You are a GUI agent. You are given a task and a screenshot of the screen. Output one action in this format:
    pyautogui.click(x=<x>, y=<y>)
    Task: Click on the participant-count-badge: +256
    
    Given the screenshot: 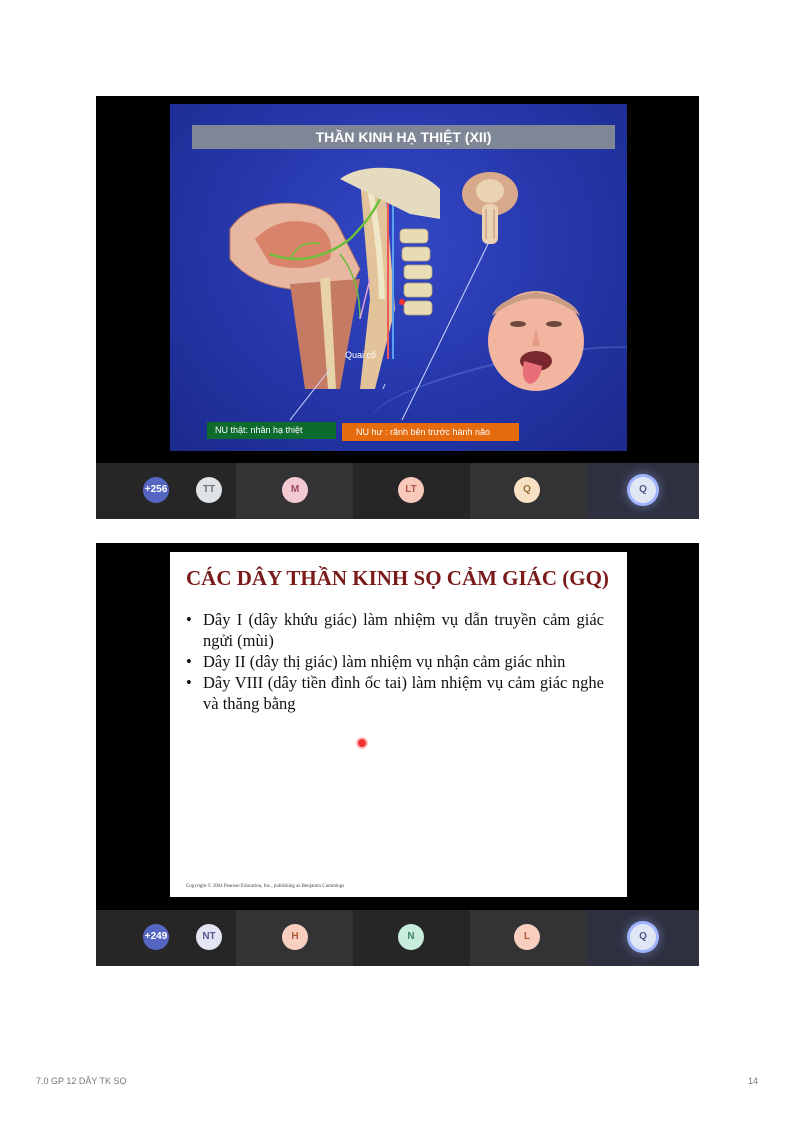 What is the action you would take?
    pyautogui.click(x=156, y=490)
    